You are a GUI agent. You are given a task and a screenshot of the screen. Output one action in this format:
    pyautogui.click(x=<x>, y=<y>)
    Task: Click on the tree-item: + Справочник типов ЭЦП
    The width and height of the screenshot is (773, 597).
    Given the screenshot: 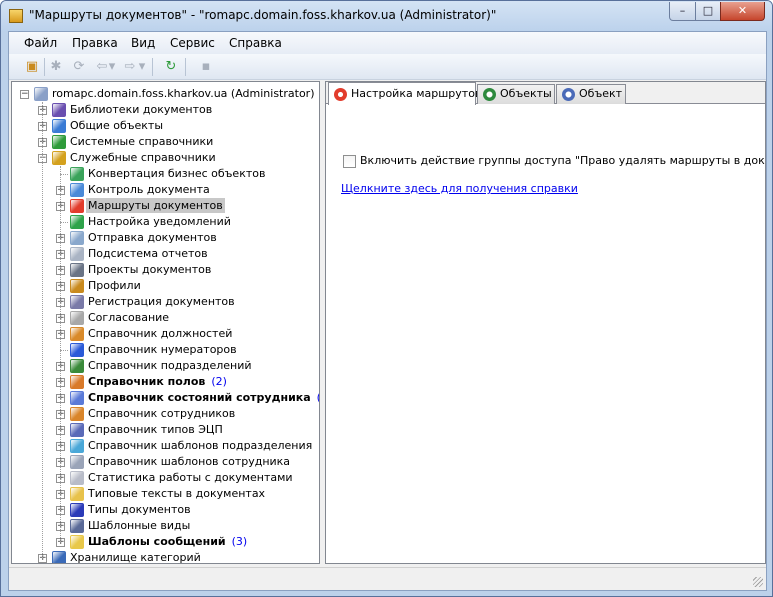 What is the action you would take?
    pyautogui.click(x=165, y=430)
    